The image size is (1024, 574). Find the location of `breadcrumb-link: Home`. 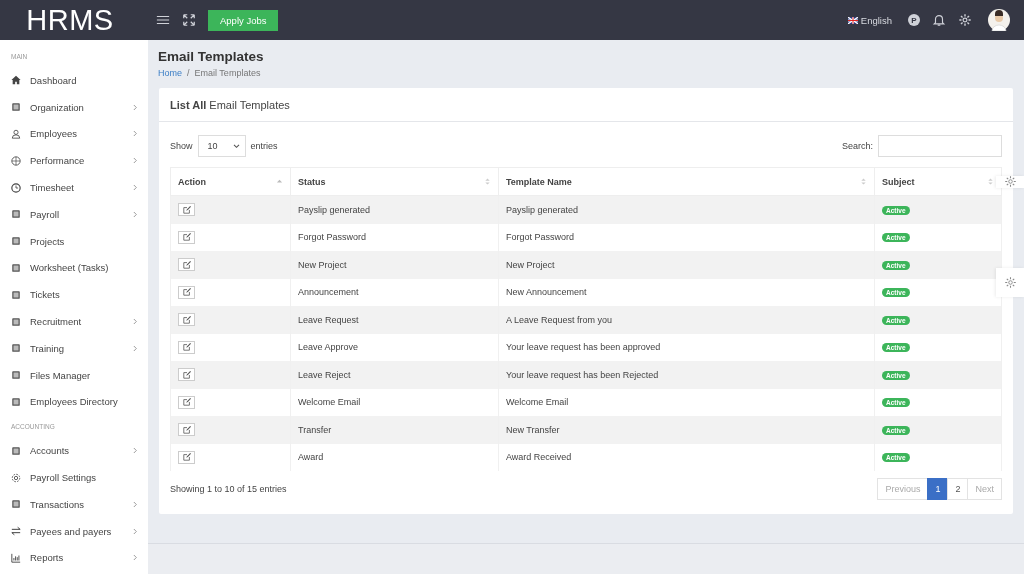

breadcrumb-link: Home is located at coordinates (170, 73).